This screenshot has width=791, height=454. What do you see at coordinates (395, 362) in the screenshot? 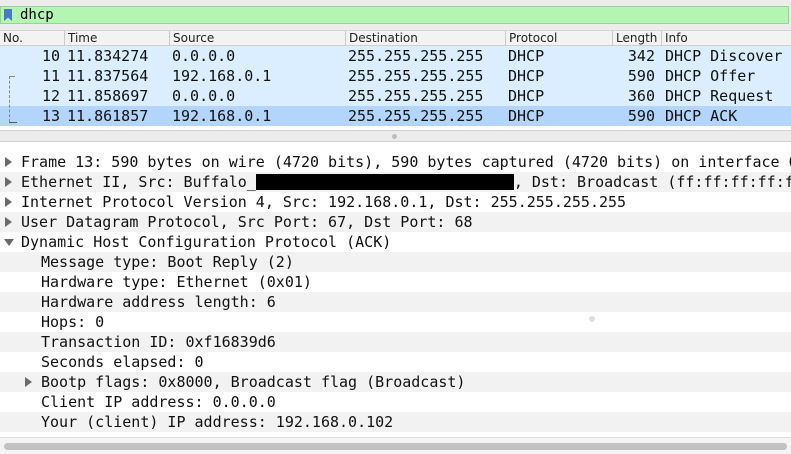
I see `tree-field: Seconds elapsed: 0` at bounding box center [395, 362].